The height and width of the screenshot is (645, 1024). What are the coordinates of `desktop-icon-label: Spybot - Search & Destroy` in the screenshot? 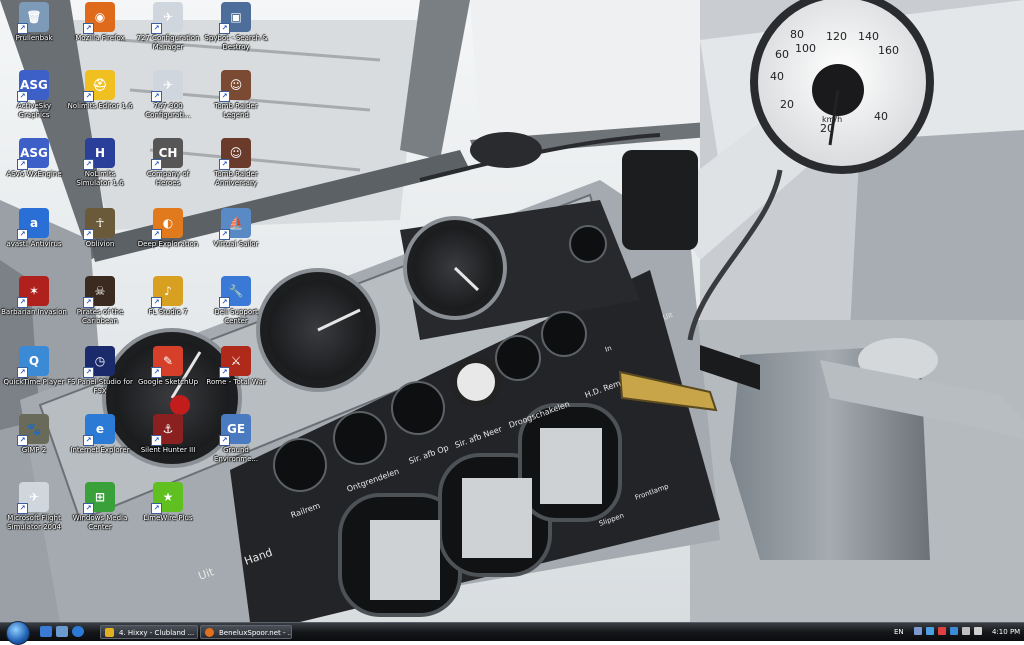 It's located at (236, 42).